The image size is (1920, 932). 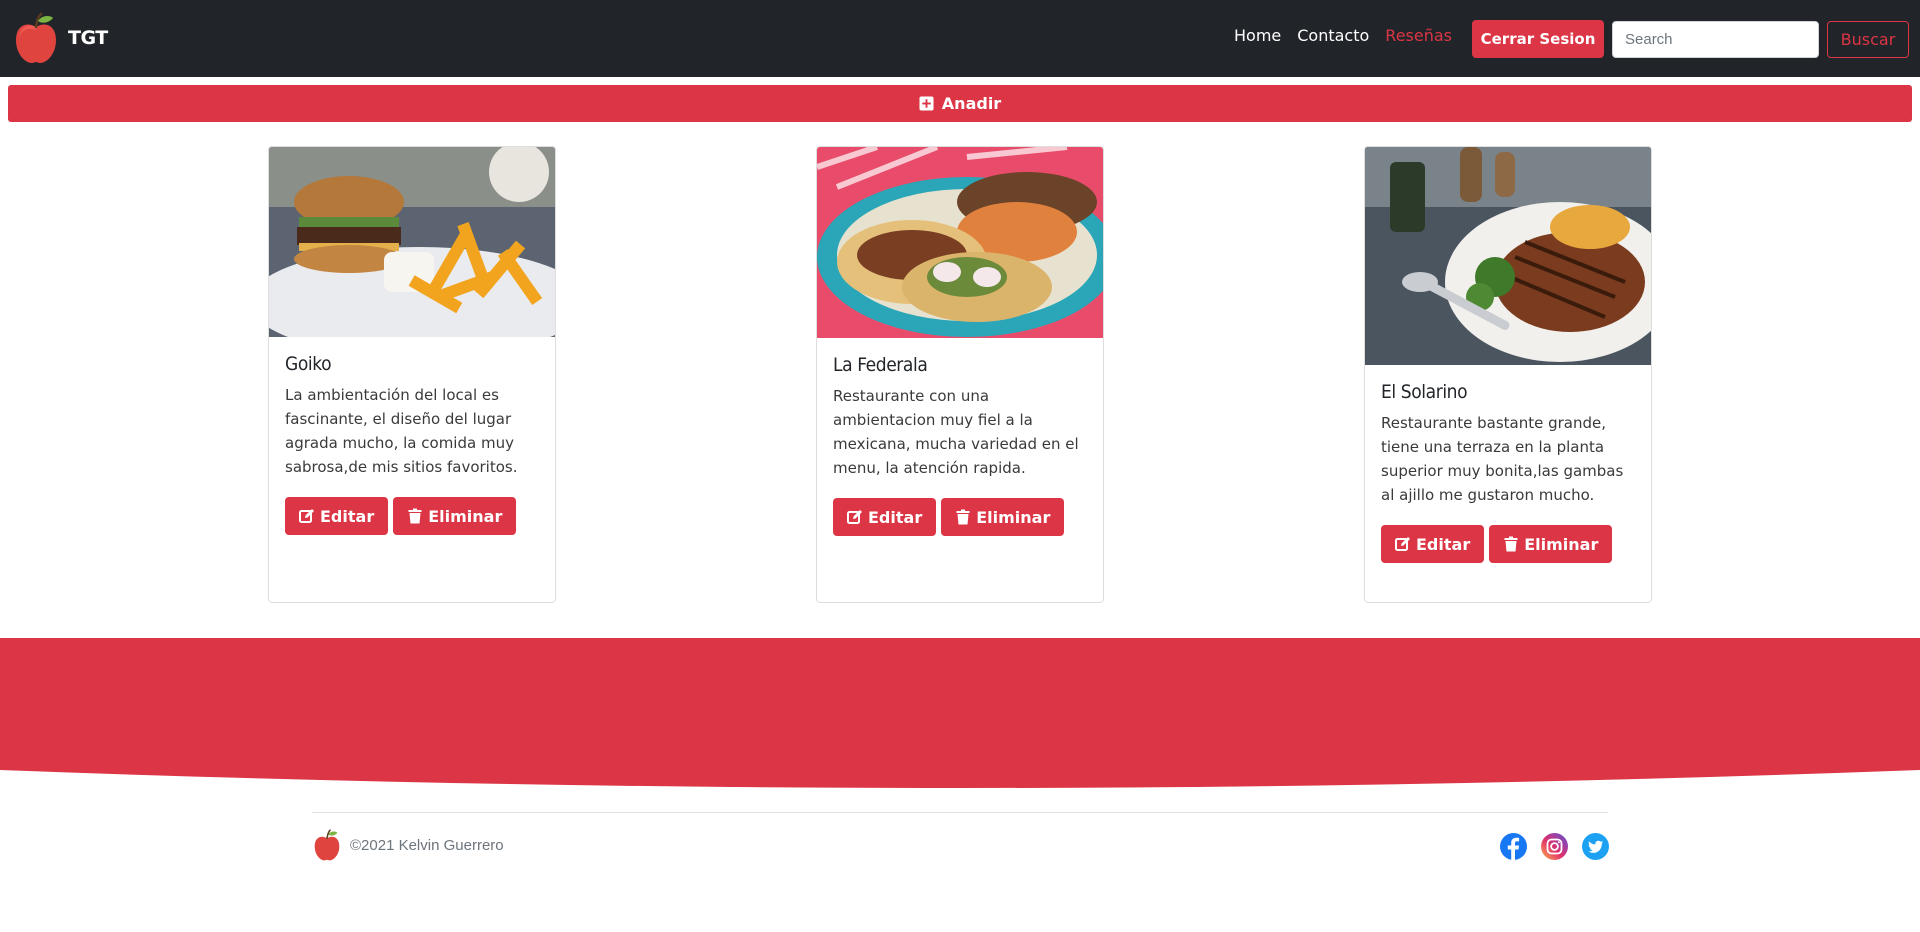 I want to click on facebook-icon, so click(x=1513, y=846).